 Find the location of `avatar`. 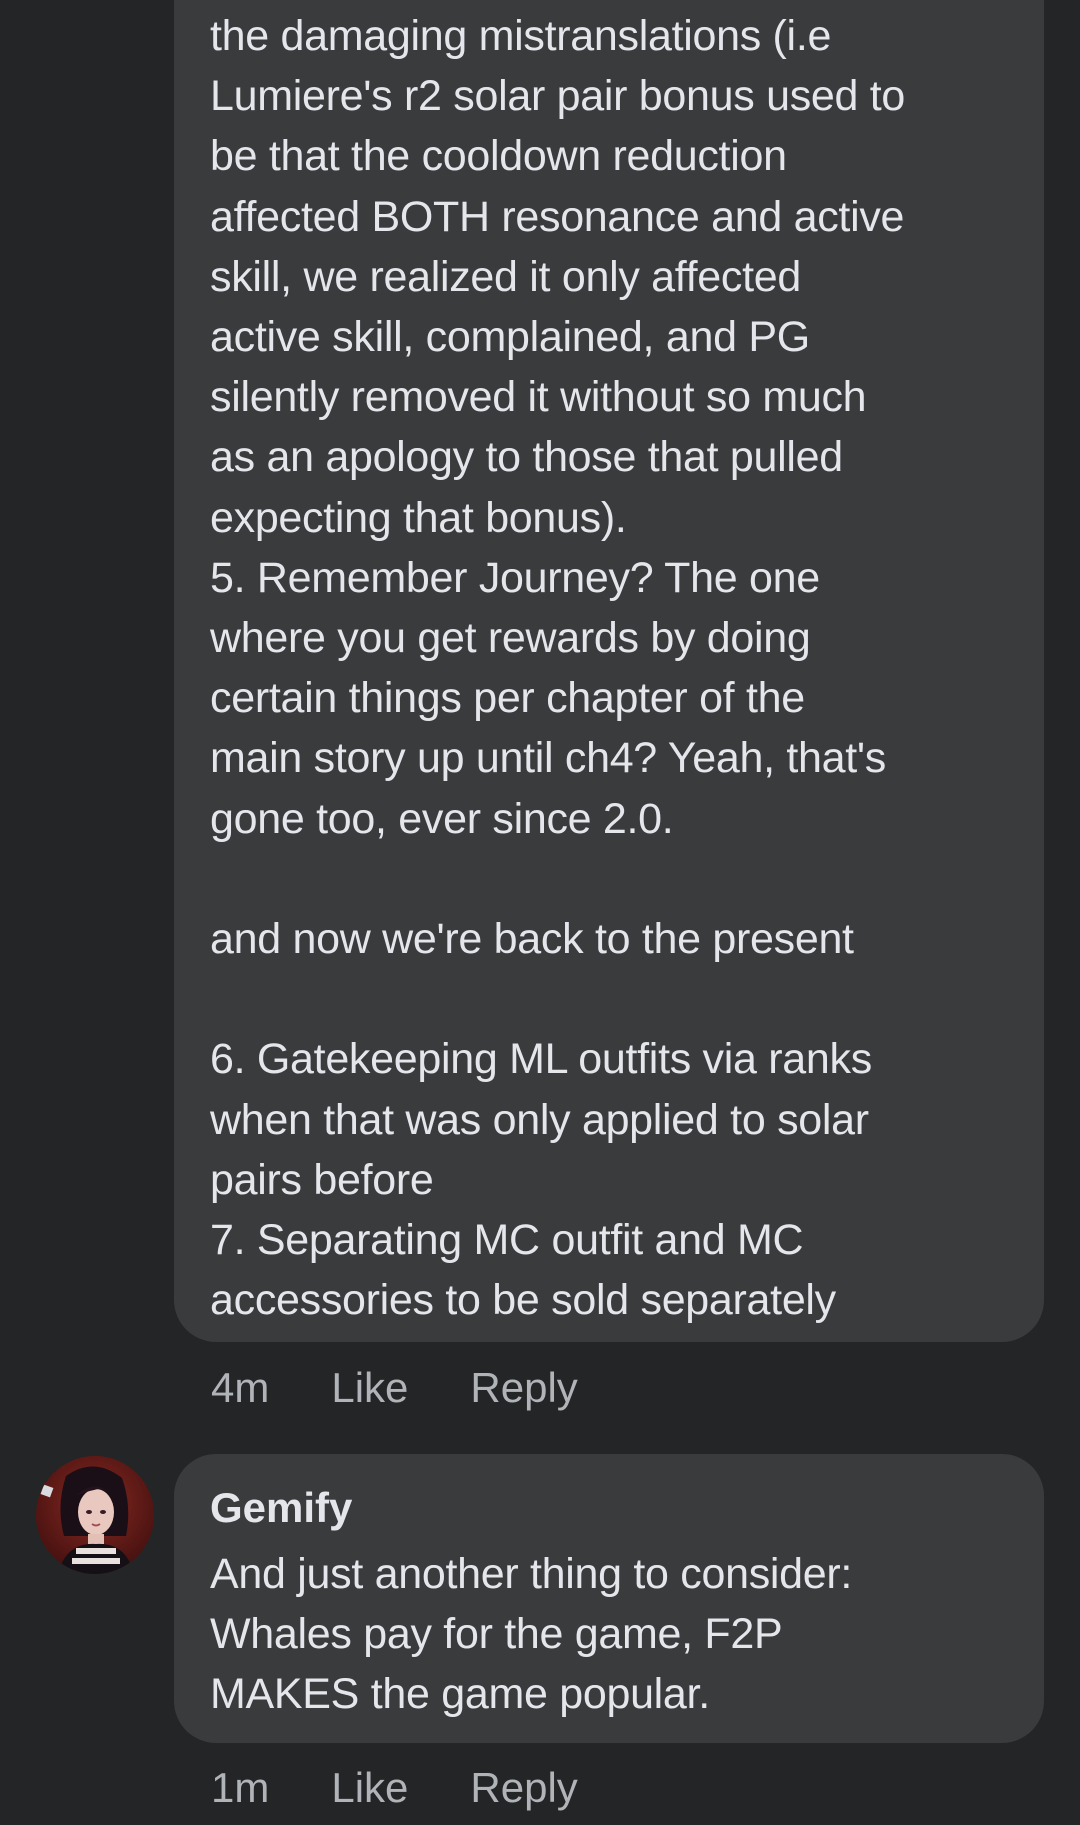

avatar is located at coordinates (95, 1515).